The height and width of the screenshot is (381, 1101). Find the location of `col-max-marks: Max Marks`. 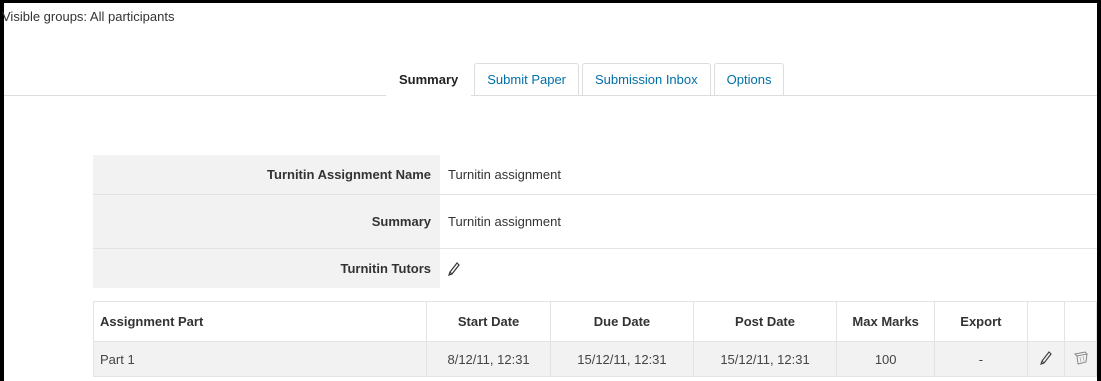

col-max-marks: Max Marks is located at coordinates (886, 321).